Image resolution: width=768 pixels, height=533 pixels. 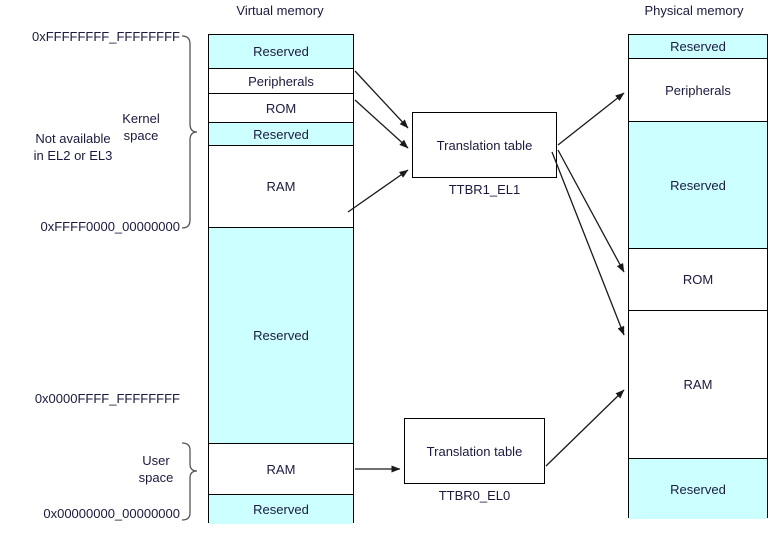 I want to click on virtual-block-ram-user: RAM, so click(x=281, y=469).